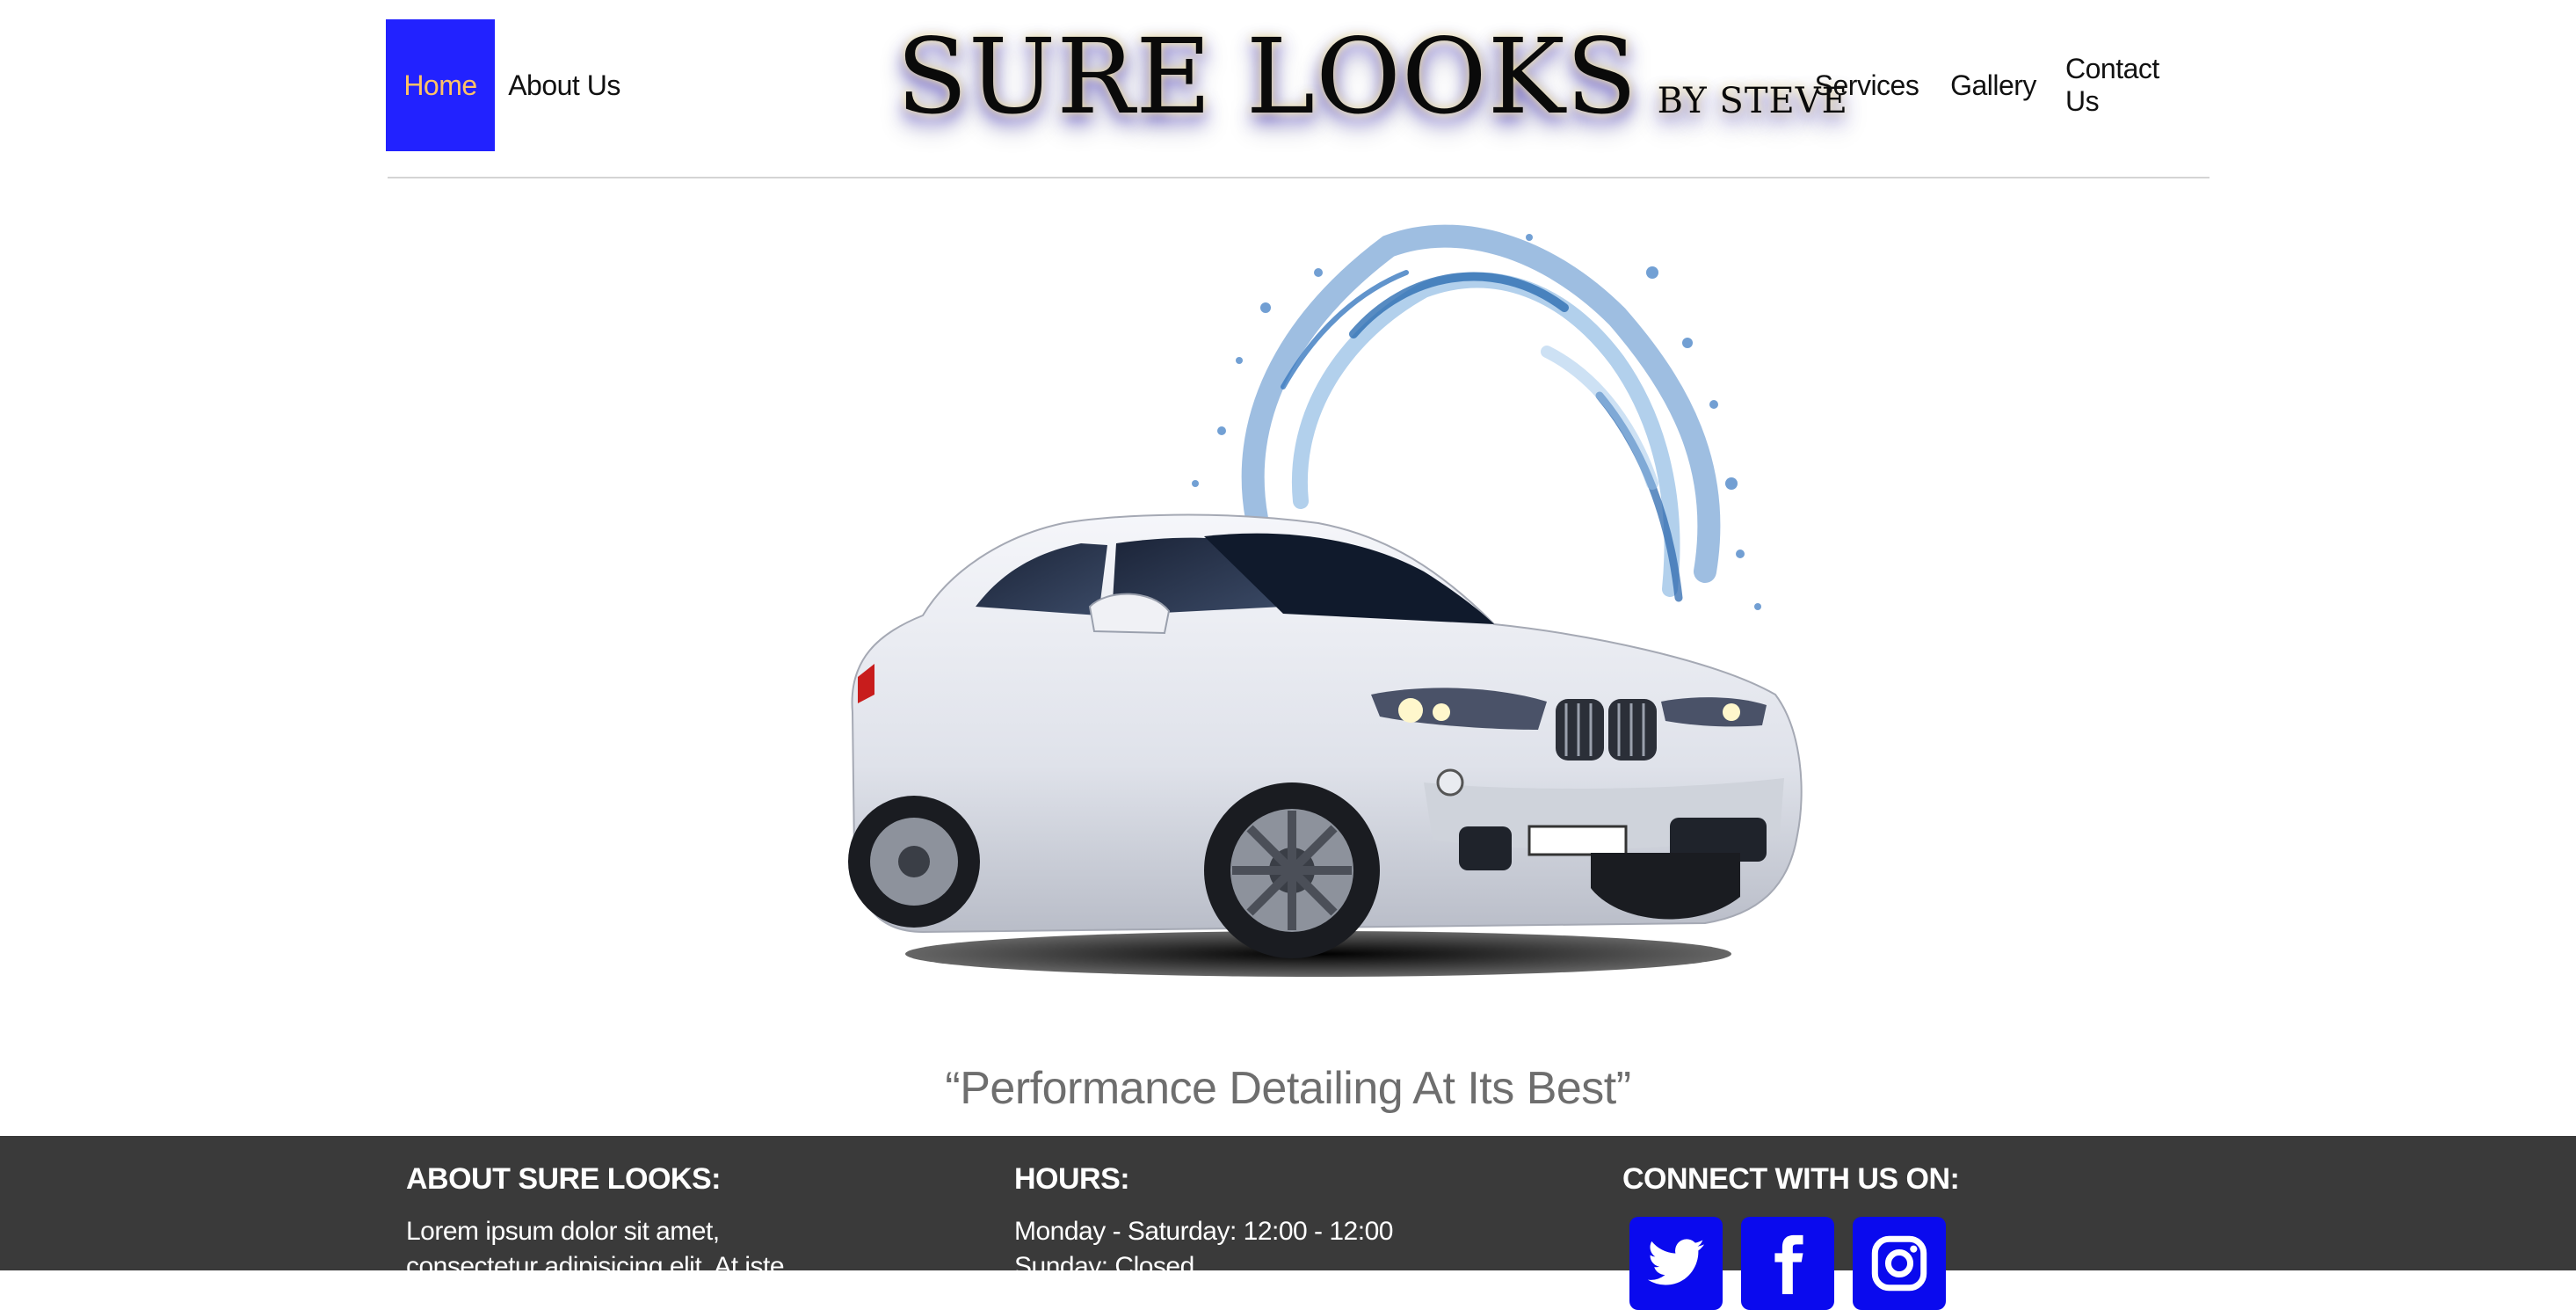 The width and height of the screenshot is (2576, 1310). Describe the element at coordinates (1203, 1231) in the screenshot. I see `hours-line-1: Monday - Saturday: 12:00 - 12:00` at that location.